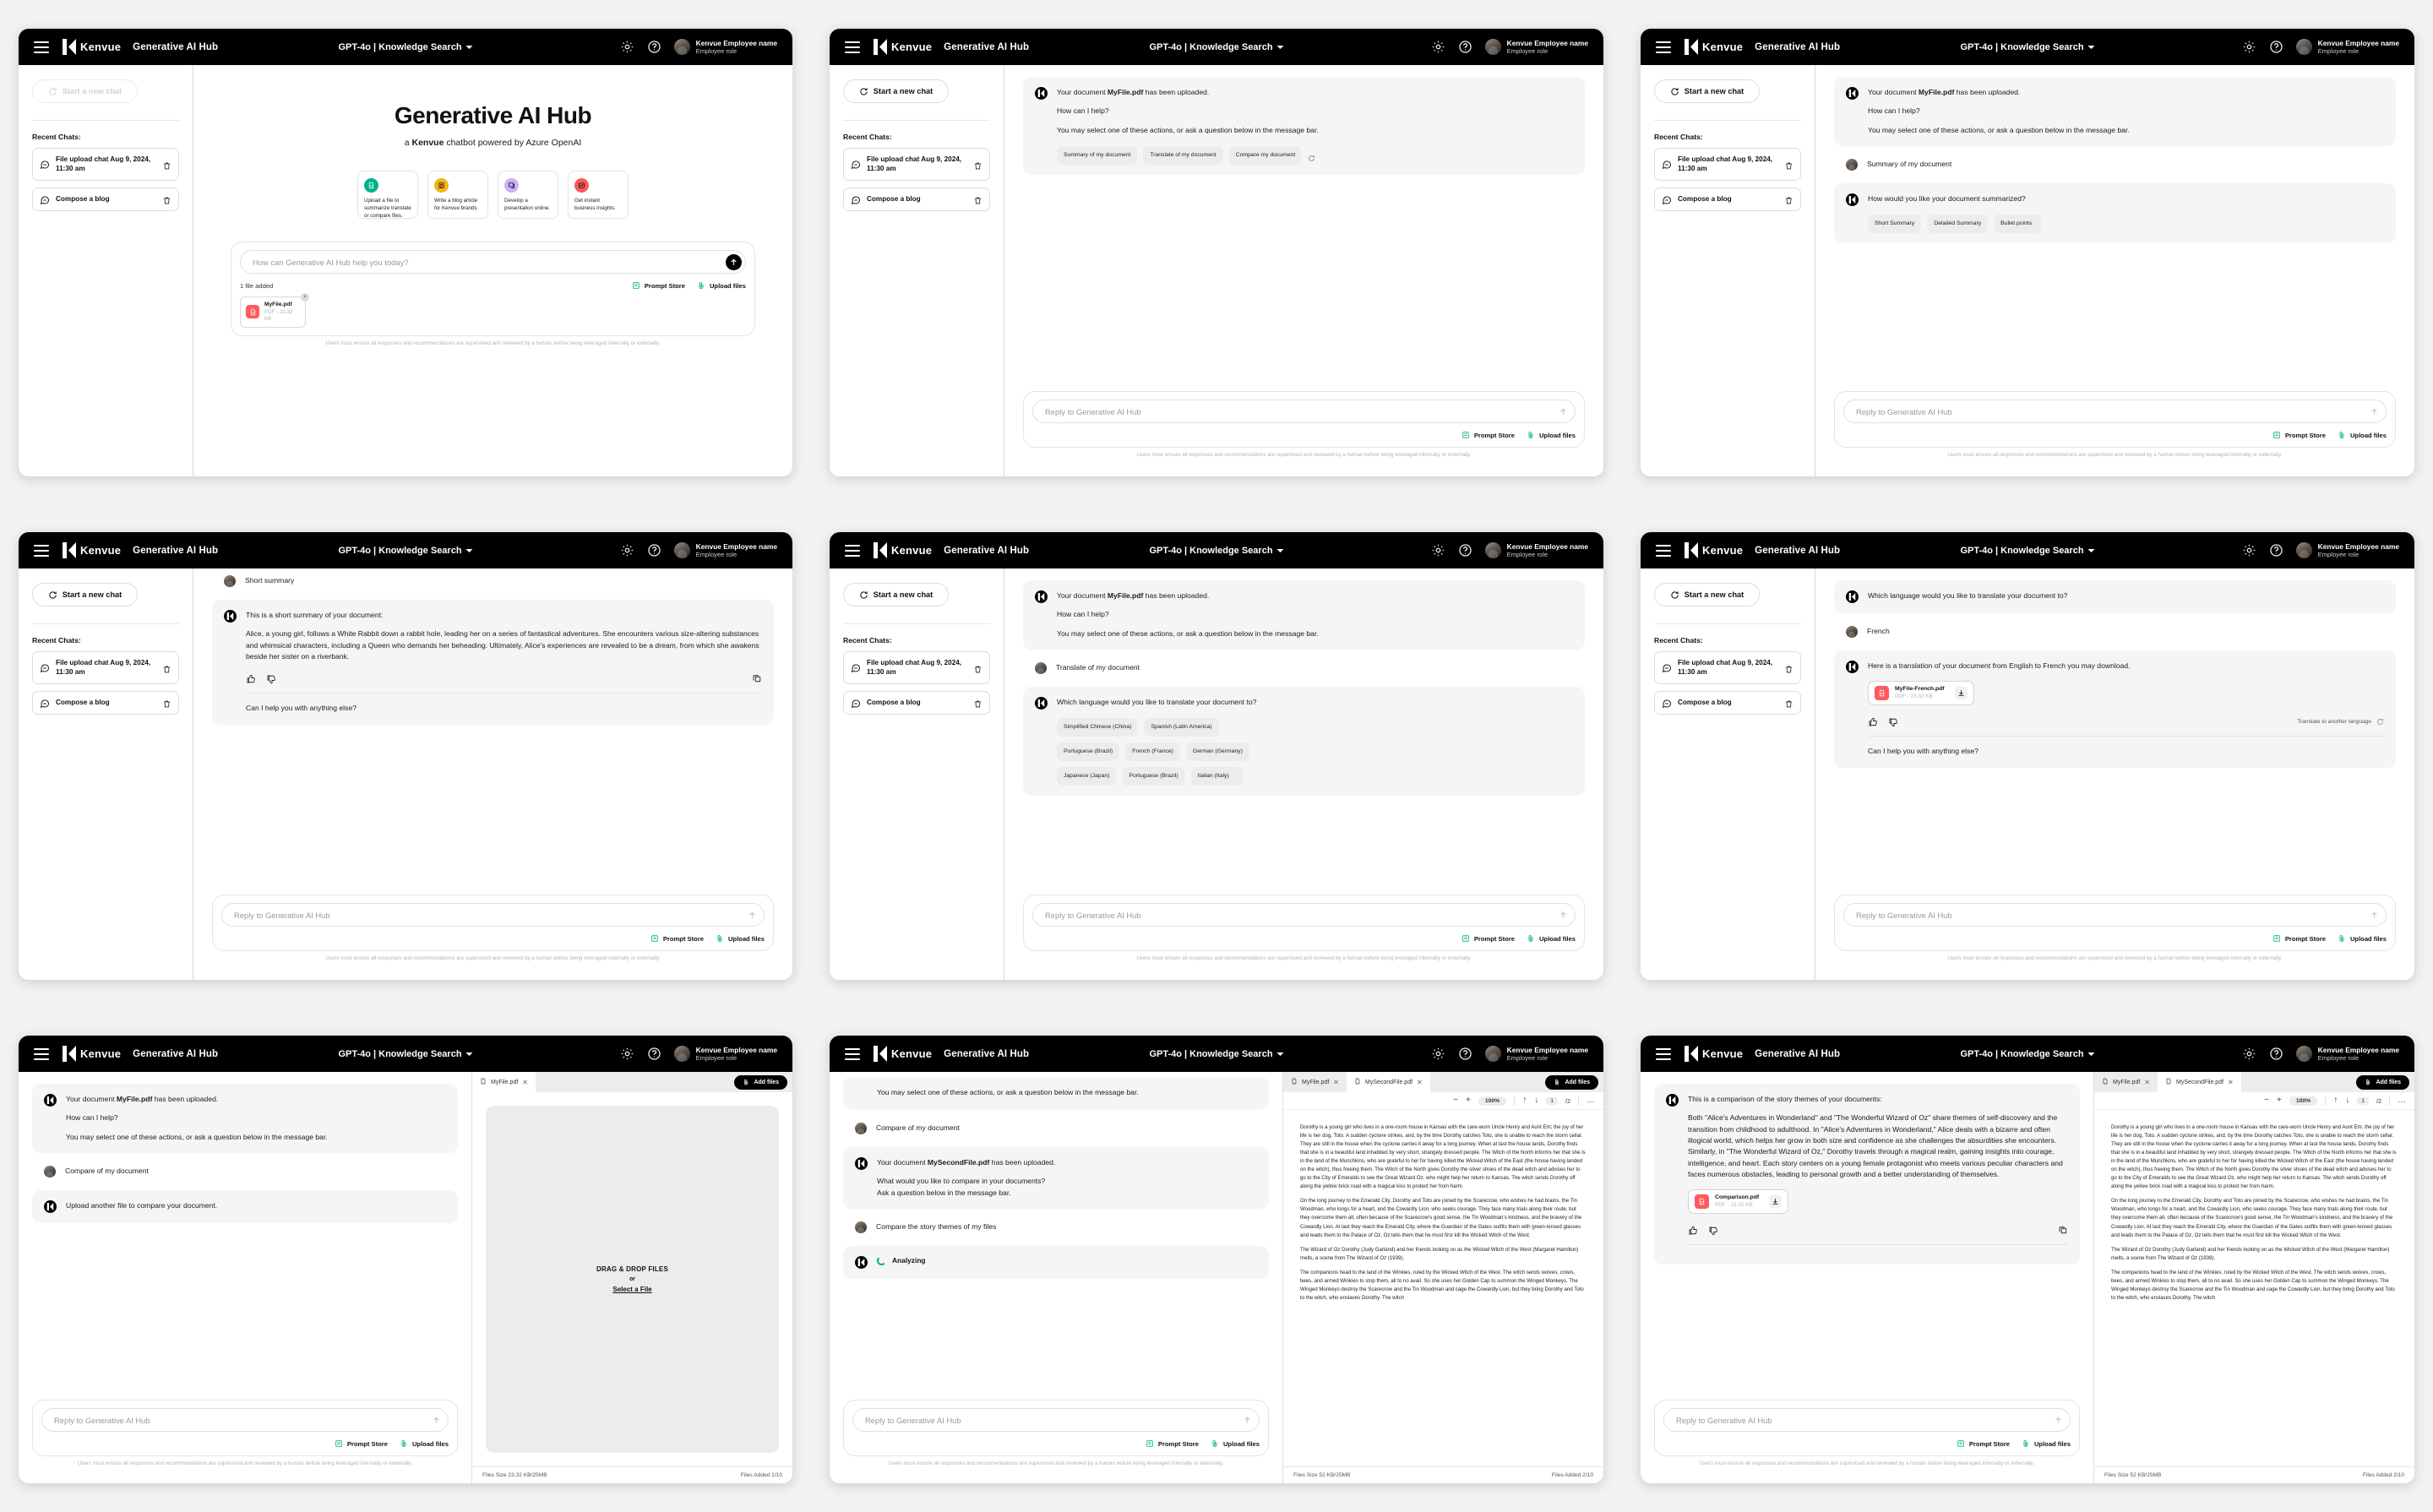  Describe the element at coordinates (1088, 752) in the screenshot. I see `language-option: Portuguese (Brazil)` at that location.